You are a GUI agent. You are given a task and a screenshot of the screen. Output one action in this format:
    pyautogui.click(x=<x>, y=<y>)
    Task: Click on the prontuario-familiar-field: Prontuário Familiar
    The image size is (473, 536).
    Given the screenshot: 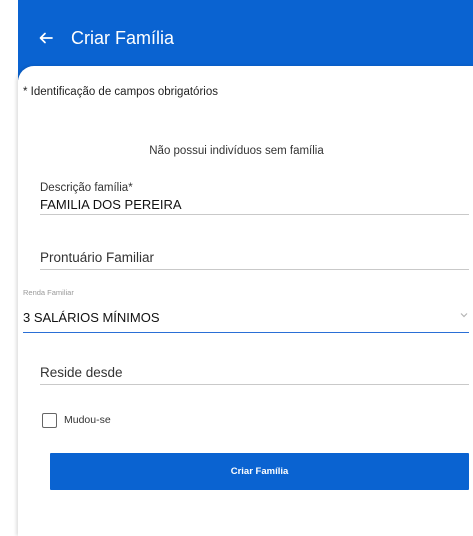 What is the action you would take?
    pyautogui.click(x=254, y=261)
    